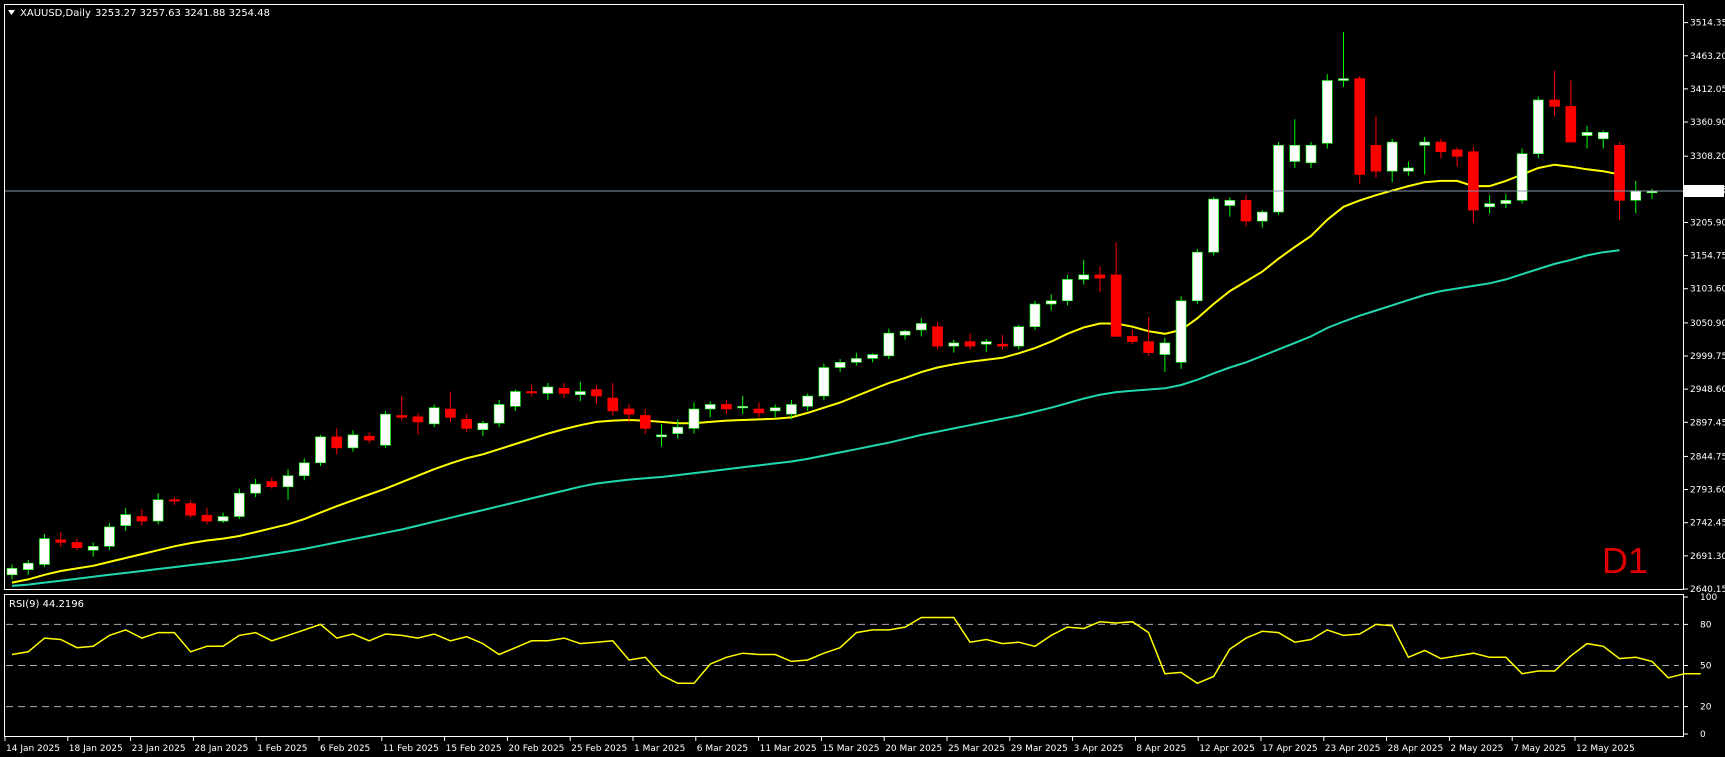 The height and width of the screenshot is (757, 1725). Describe the element at coordinates (1707, 324) in the screenshot. I see `price-tick-label: 3050.90` at that location.